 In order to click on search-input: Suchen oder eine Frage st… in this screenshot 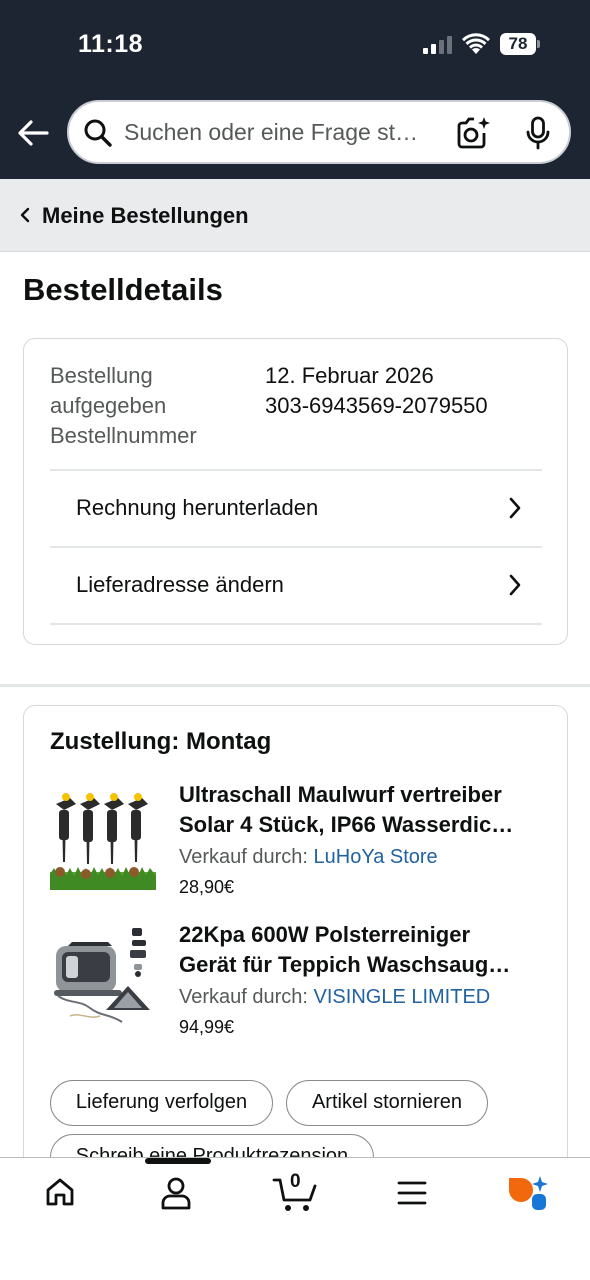, I will do `click(284, 132)`.